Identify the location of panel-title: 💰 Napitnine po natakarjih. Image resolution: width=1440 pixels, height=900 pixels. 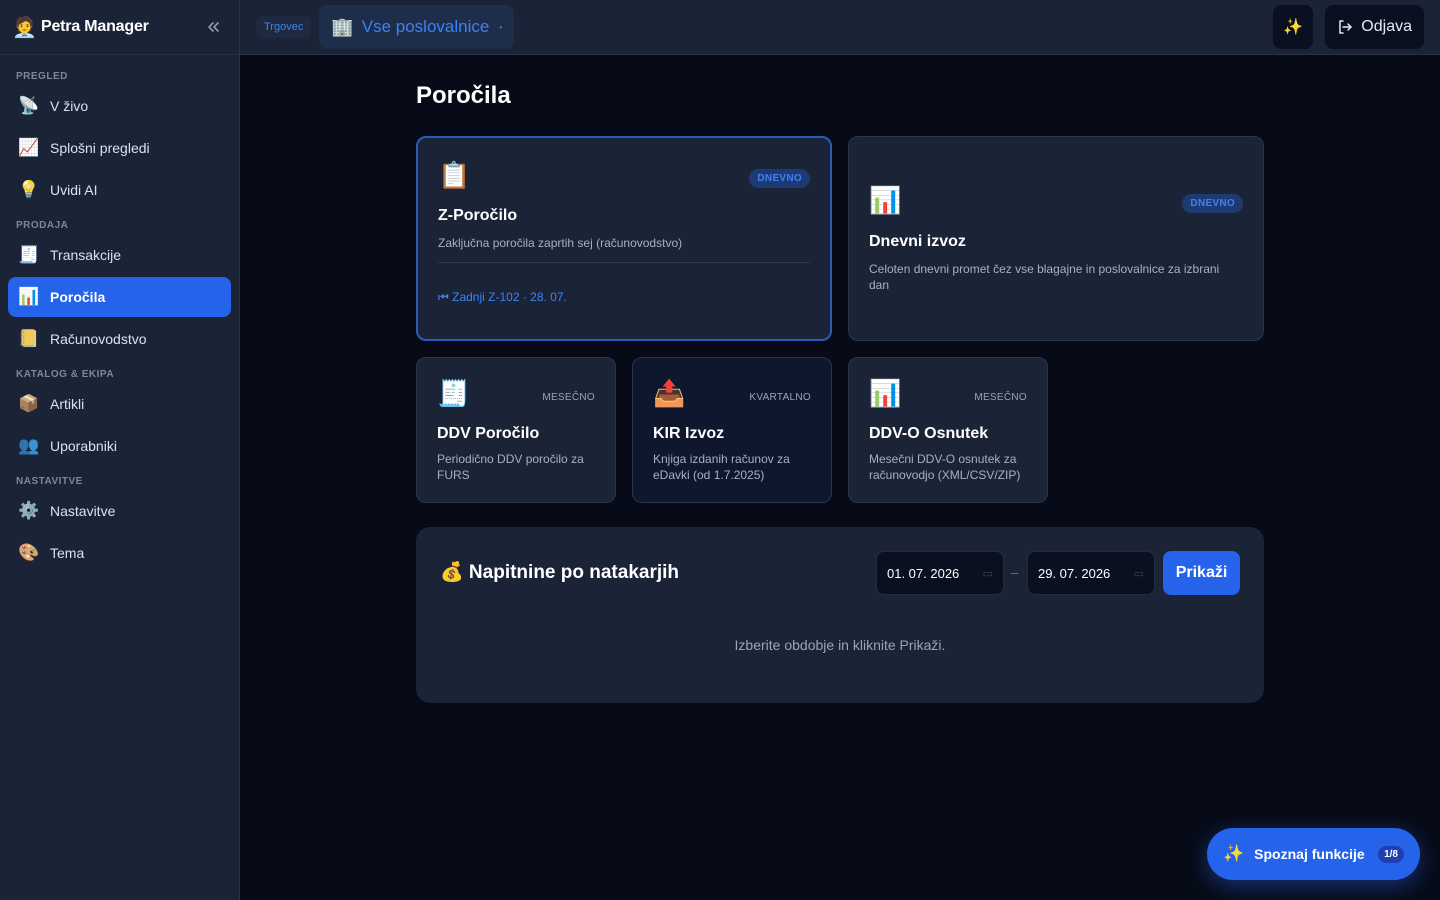
(560, 572).